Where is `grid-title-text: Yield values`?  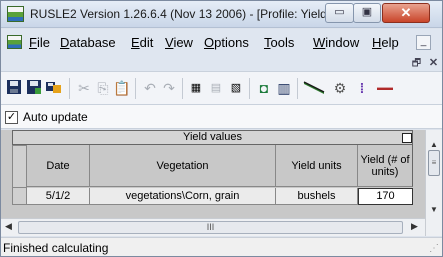
grid-title-text: Yield values is located at coordinates (212, 137).